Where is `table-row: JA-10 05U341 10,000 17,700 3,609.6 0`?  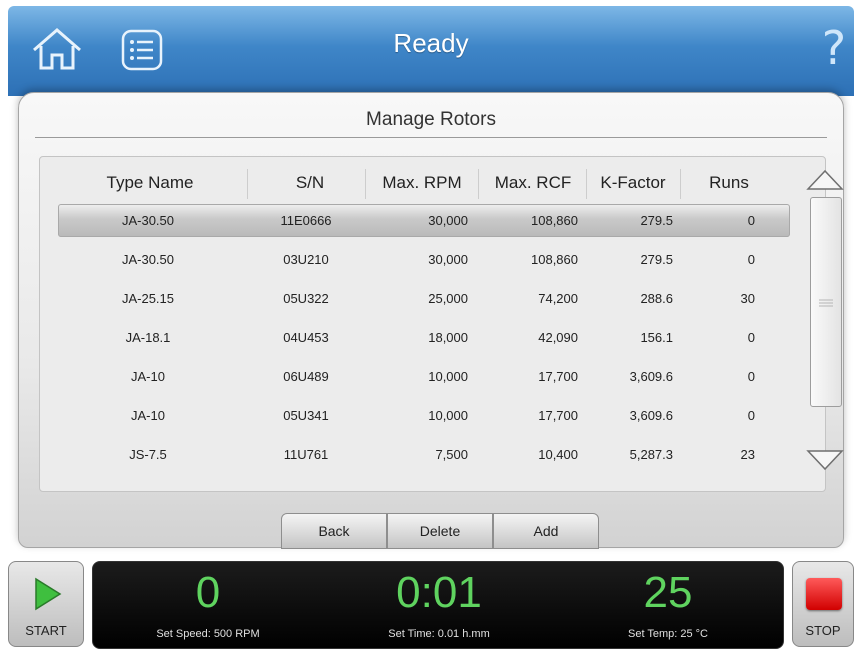
table-row: JA-10 05U341 10,000 17,700 3,609.6 0 is located at coordinates (424, 415).